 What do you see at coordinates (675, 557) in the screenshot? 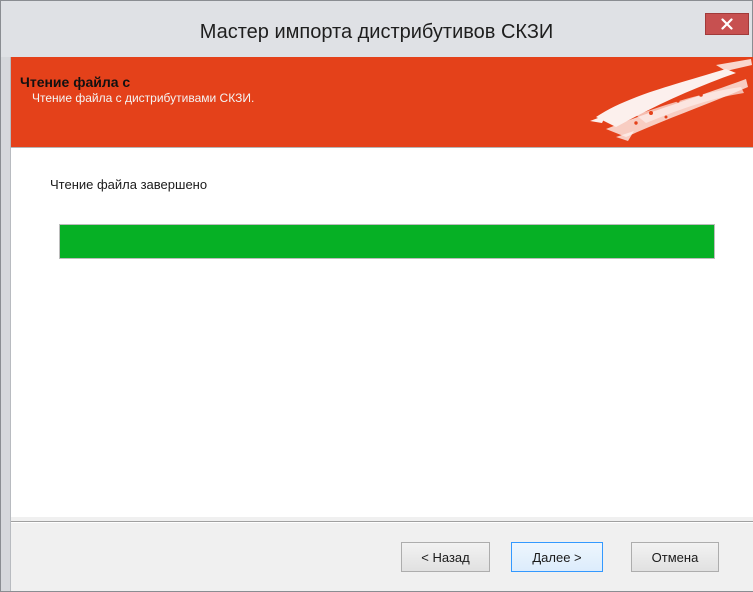
I see `cancel-button: Отмена` at bounding box center [675, 557].